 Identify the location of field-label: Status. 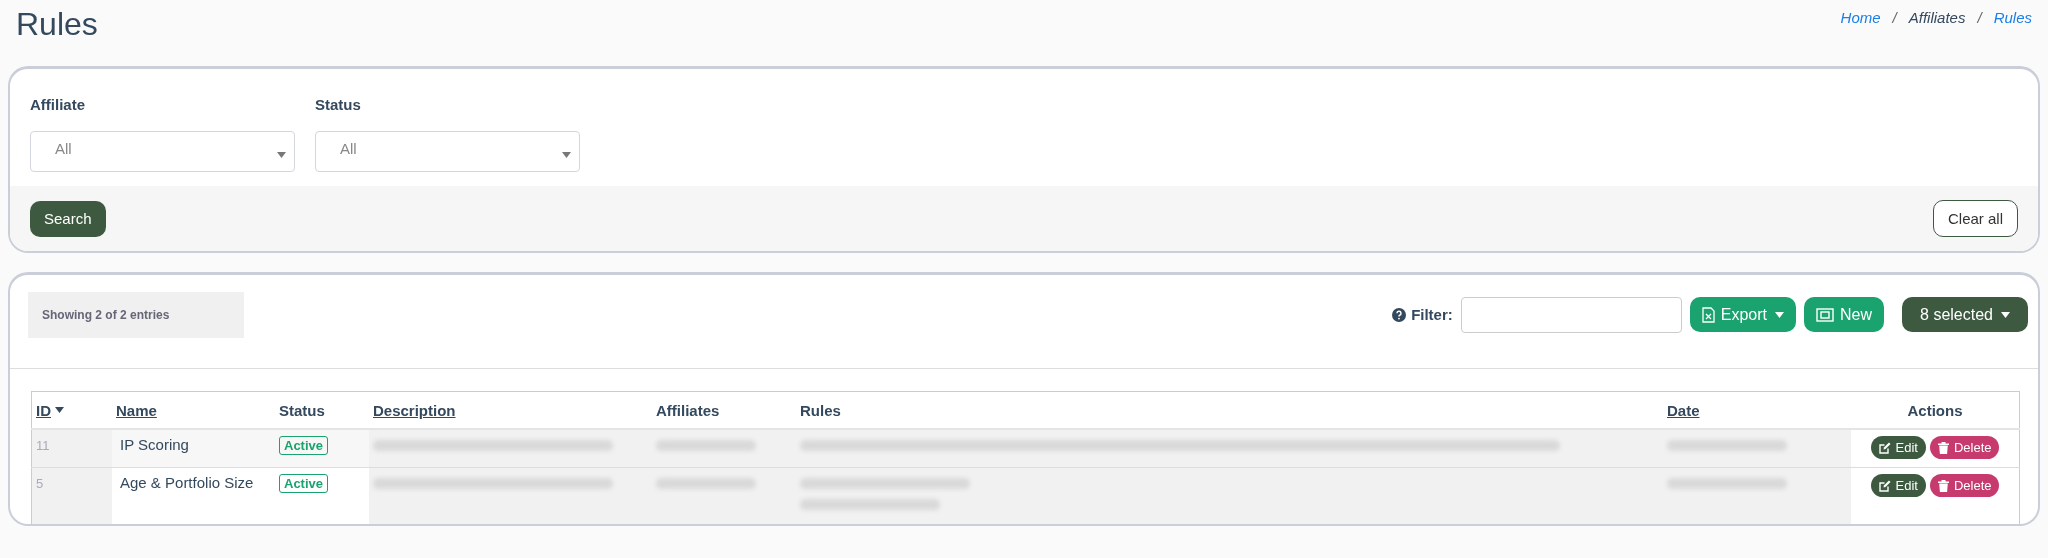
(338, 104).